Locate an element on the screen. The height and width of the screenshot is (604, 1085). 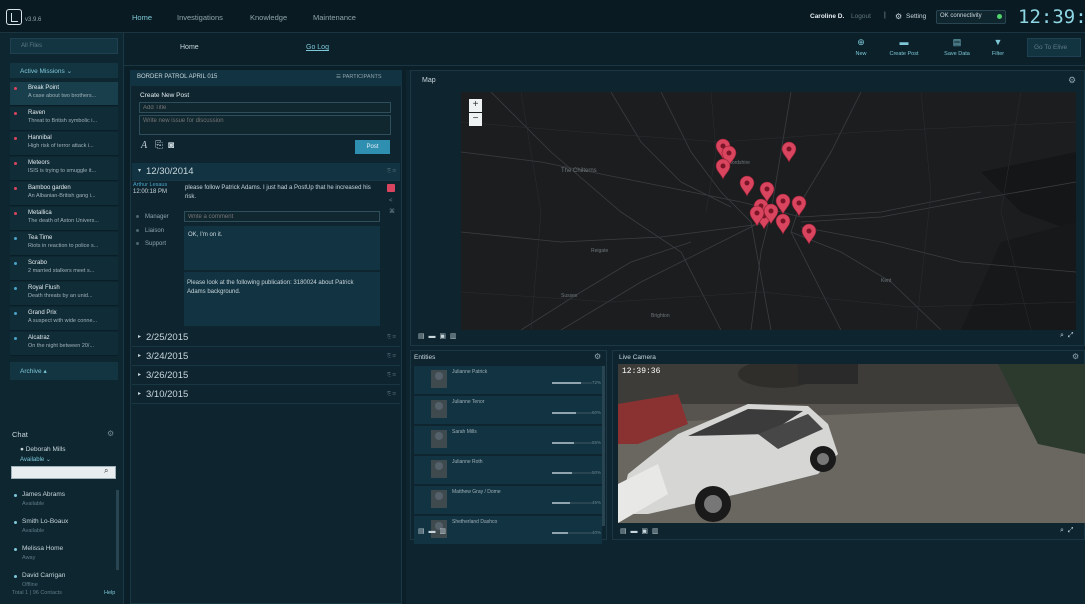
entity-name: Sarah Mills is located at coordinates (464, 432).